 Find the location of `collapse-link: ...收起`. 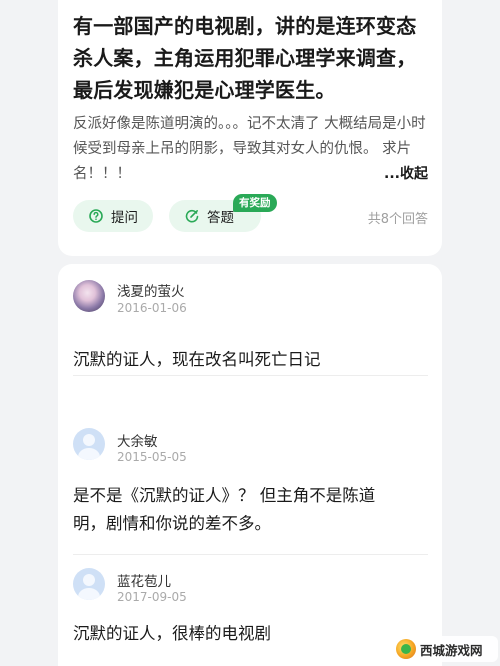

collapse-link: ...收起 is located at coordinates (406, 174).